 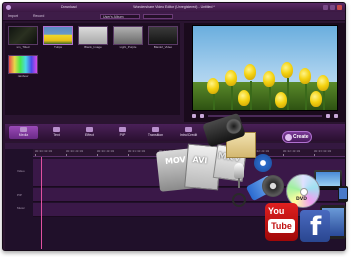 I want to click on tab-media: Media, so click(x=23, y=132).